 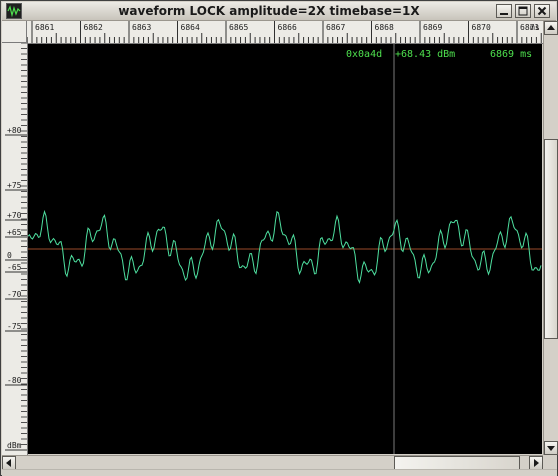 I want to click on amplitude-tick-label: 0, so click(x=9, y=255).